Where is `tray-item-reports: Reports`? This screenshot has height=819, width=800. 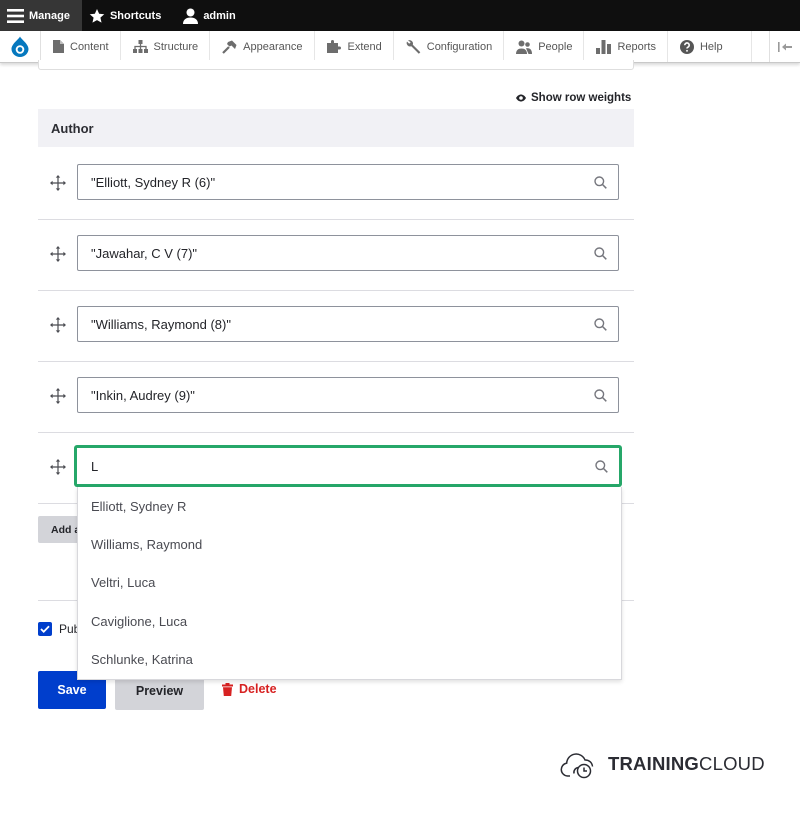 tray-item-reports: Reports is located at coordinates (626, 46).